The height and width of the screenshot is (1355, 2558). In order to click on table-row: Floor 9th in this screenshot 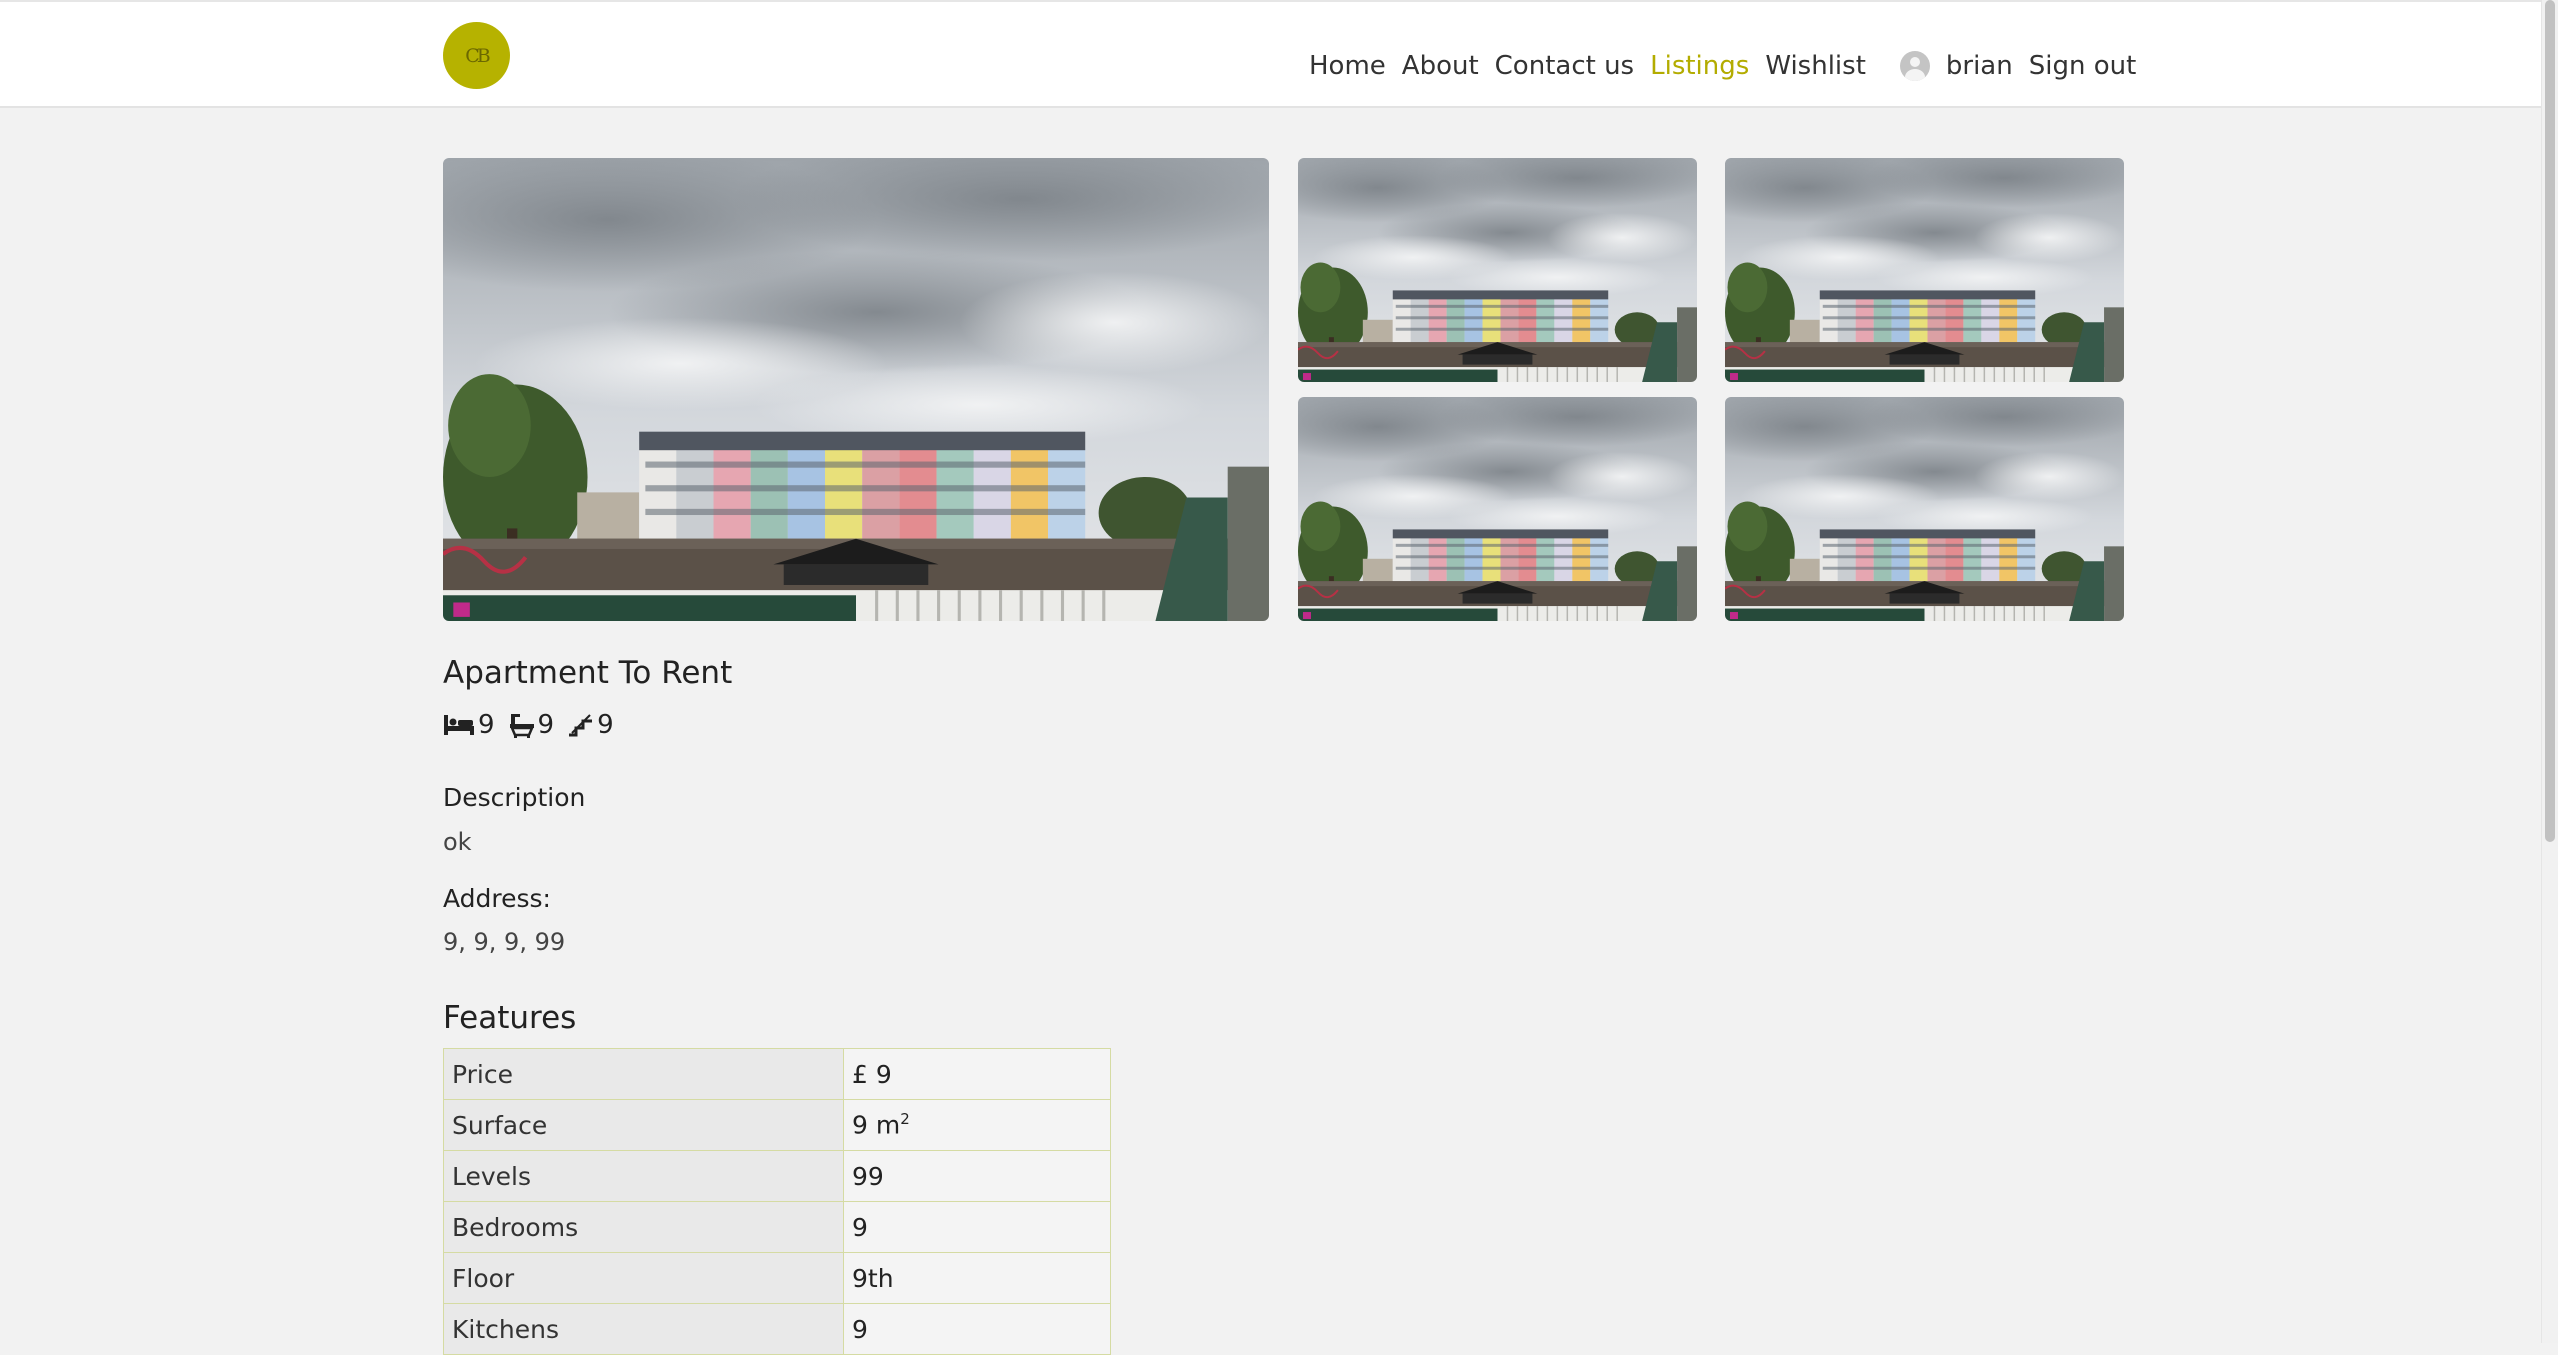, I will do `click(777, 1278)`.